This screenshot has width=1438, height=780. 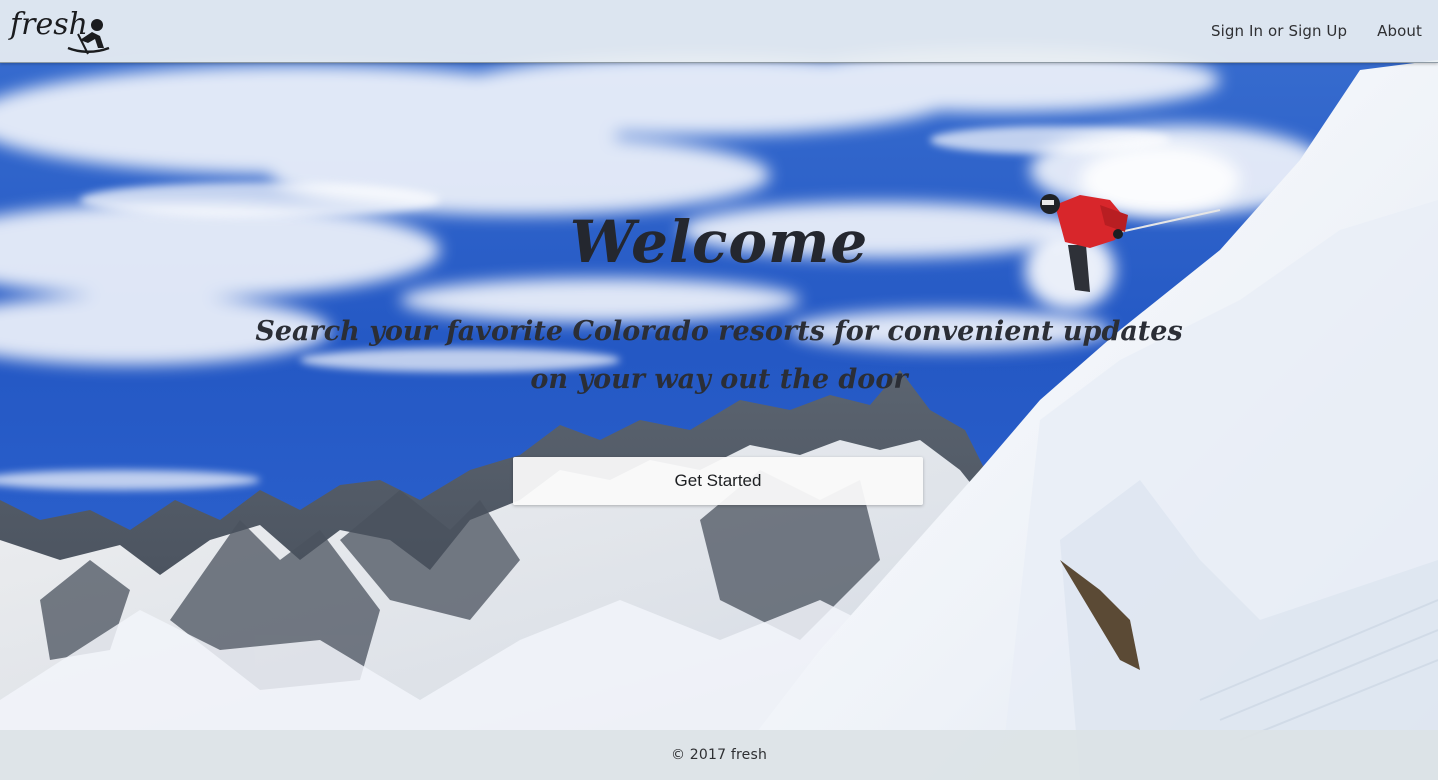 What do you see at coordinates (719, 31) in the screenshot?
I see `navbar: fresh Sign In or Sign Up About` at bounding box center [719, 31].